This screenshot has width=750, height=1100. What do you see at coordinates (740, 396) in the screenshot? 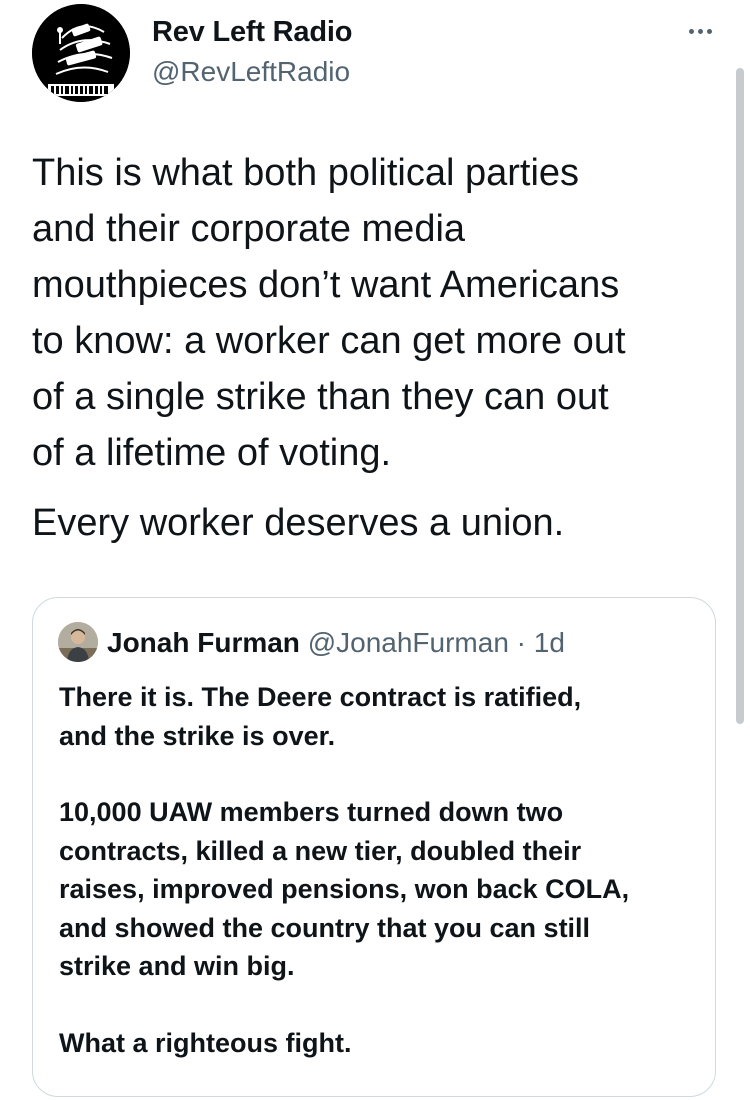
I see `scrollbar` at bounding box center [740, 396].